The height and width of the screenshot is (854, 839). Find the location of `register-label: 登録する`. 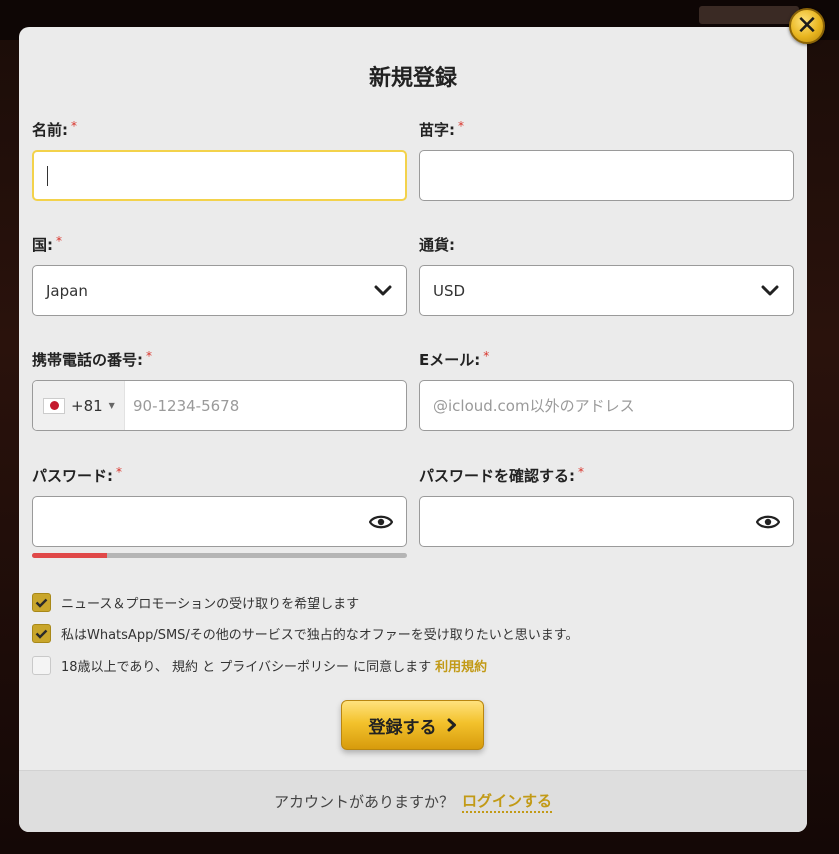

register-label: 登録する is located at coordinates (402, 727).